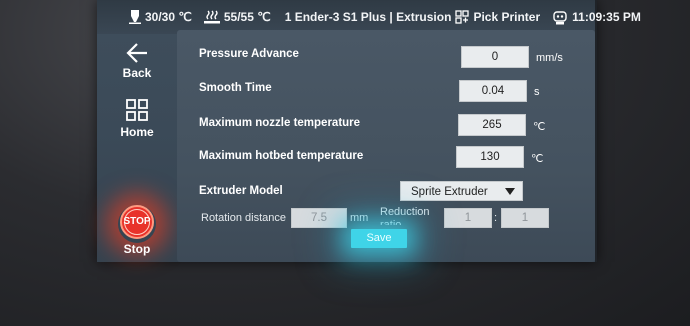 This screenshot has width=690, height=326. I want to click on hotbed-icon, so click(211, 17).